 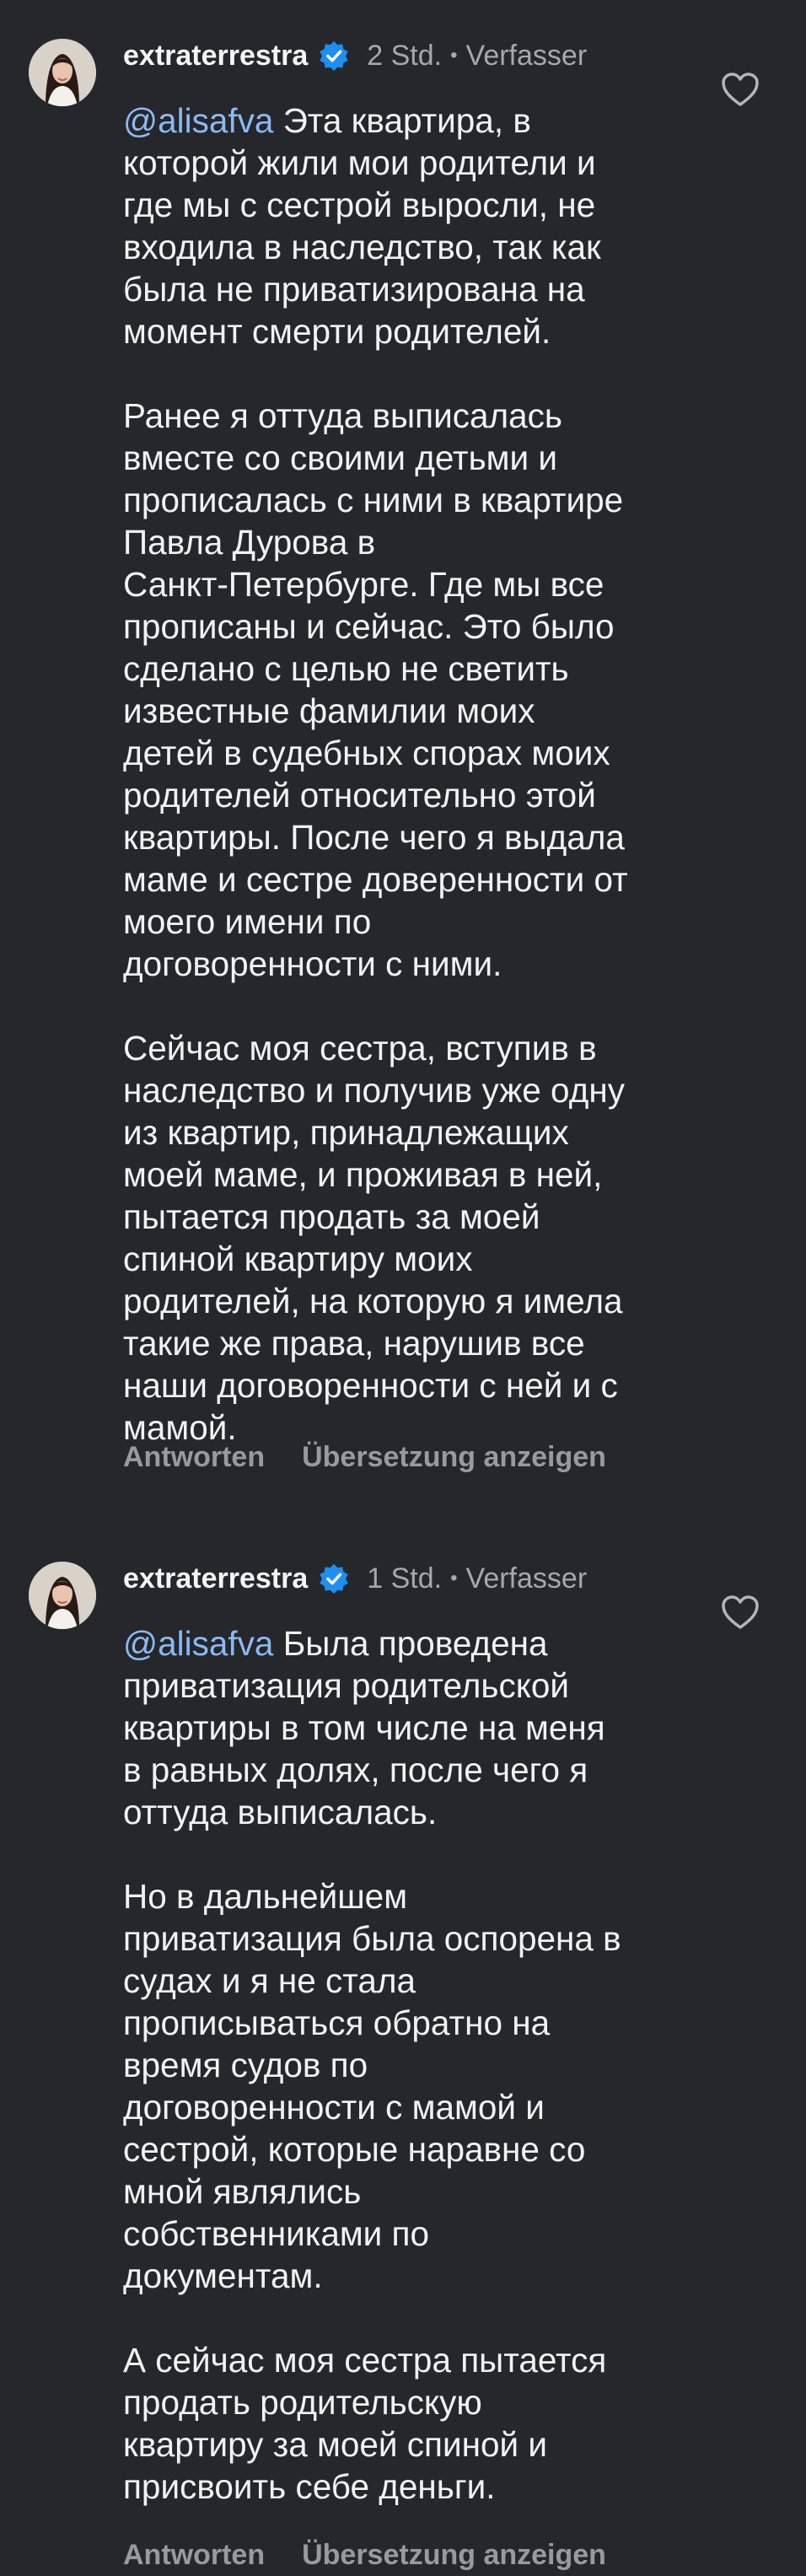 What do you see at coordinates (354, 289) in the screenshot?
I see `text-line: была не приватизирована на` at bounding box center [354, 289].